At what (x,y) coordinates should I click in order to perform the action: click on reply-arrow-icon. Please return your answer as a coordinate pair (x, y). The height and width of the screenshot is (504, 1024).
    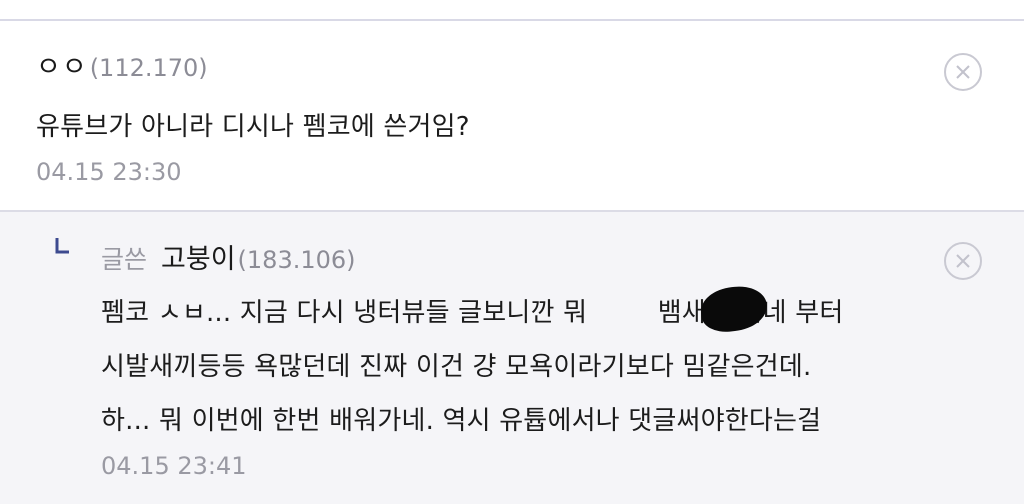
    Looking at the image, I should click on (62, 246).